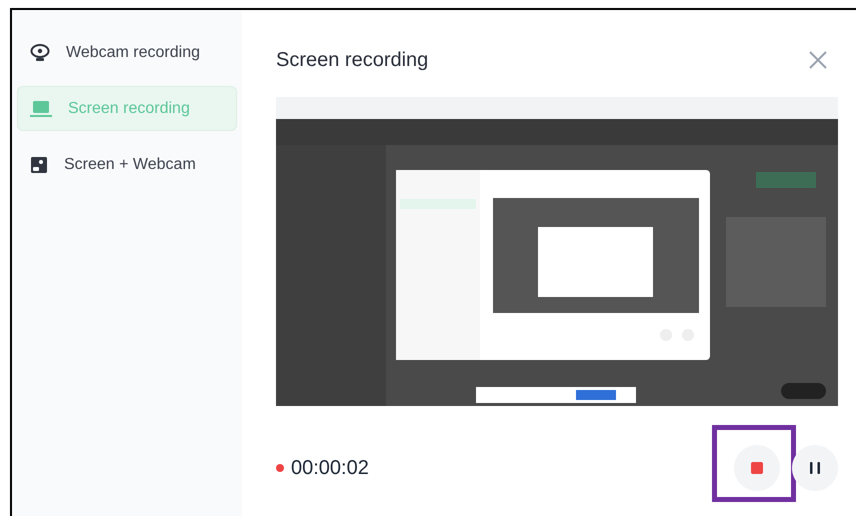  I want to click on stop-button, so click(757, 468).